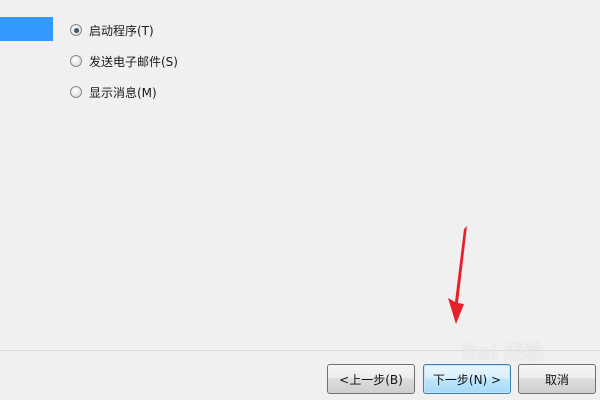  I want to click on radio-option-send-email: 发送电子邮件(S), so click(124, 61).